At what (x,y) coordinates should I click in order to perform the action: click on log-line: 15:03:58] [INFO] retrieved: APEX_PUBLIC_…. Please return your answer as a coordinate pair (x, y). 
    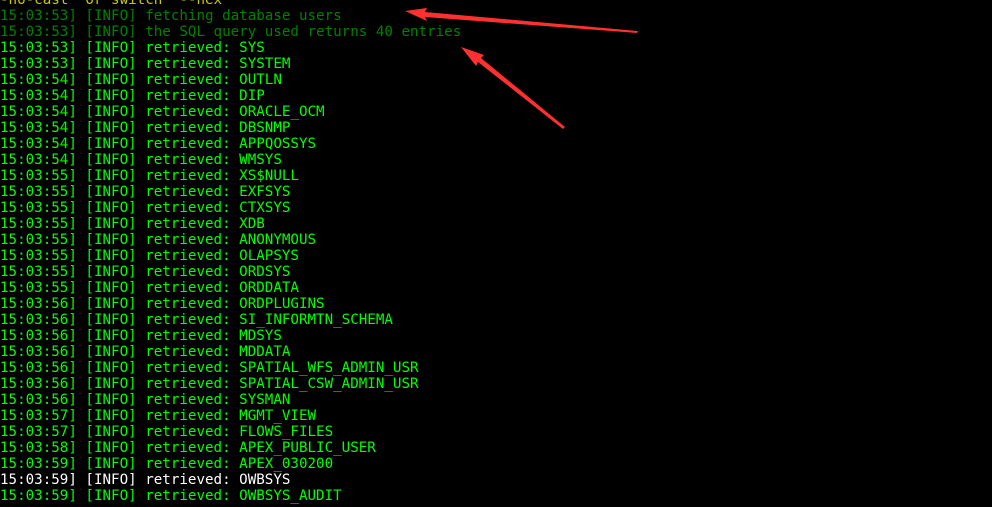
    Looking at the image, I should click on (496, 448).